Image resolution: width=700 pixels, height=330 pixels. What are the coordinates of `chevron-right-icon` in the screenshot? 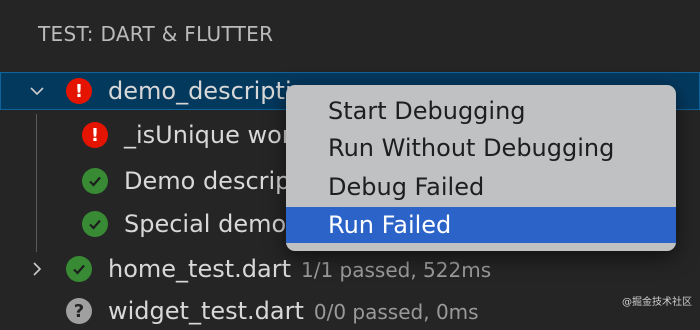 It's located at (37, 269).